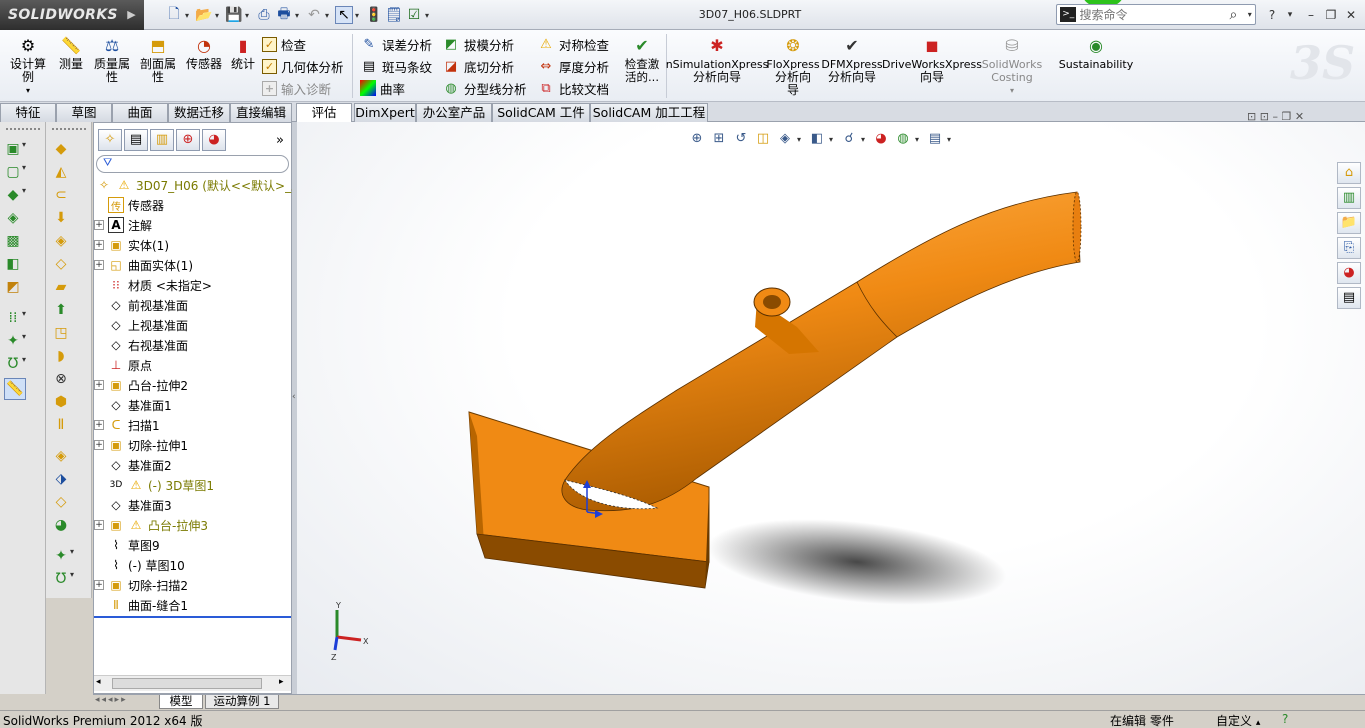  Describe the element at coordinates (111, 700) in the screenshot. I see `tab-scroll-arrows-icon: ◂◂◂▸▸` at that location.